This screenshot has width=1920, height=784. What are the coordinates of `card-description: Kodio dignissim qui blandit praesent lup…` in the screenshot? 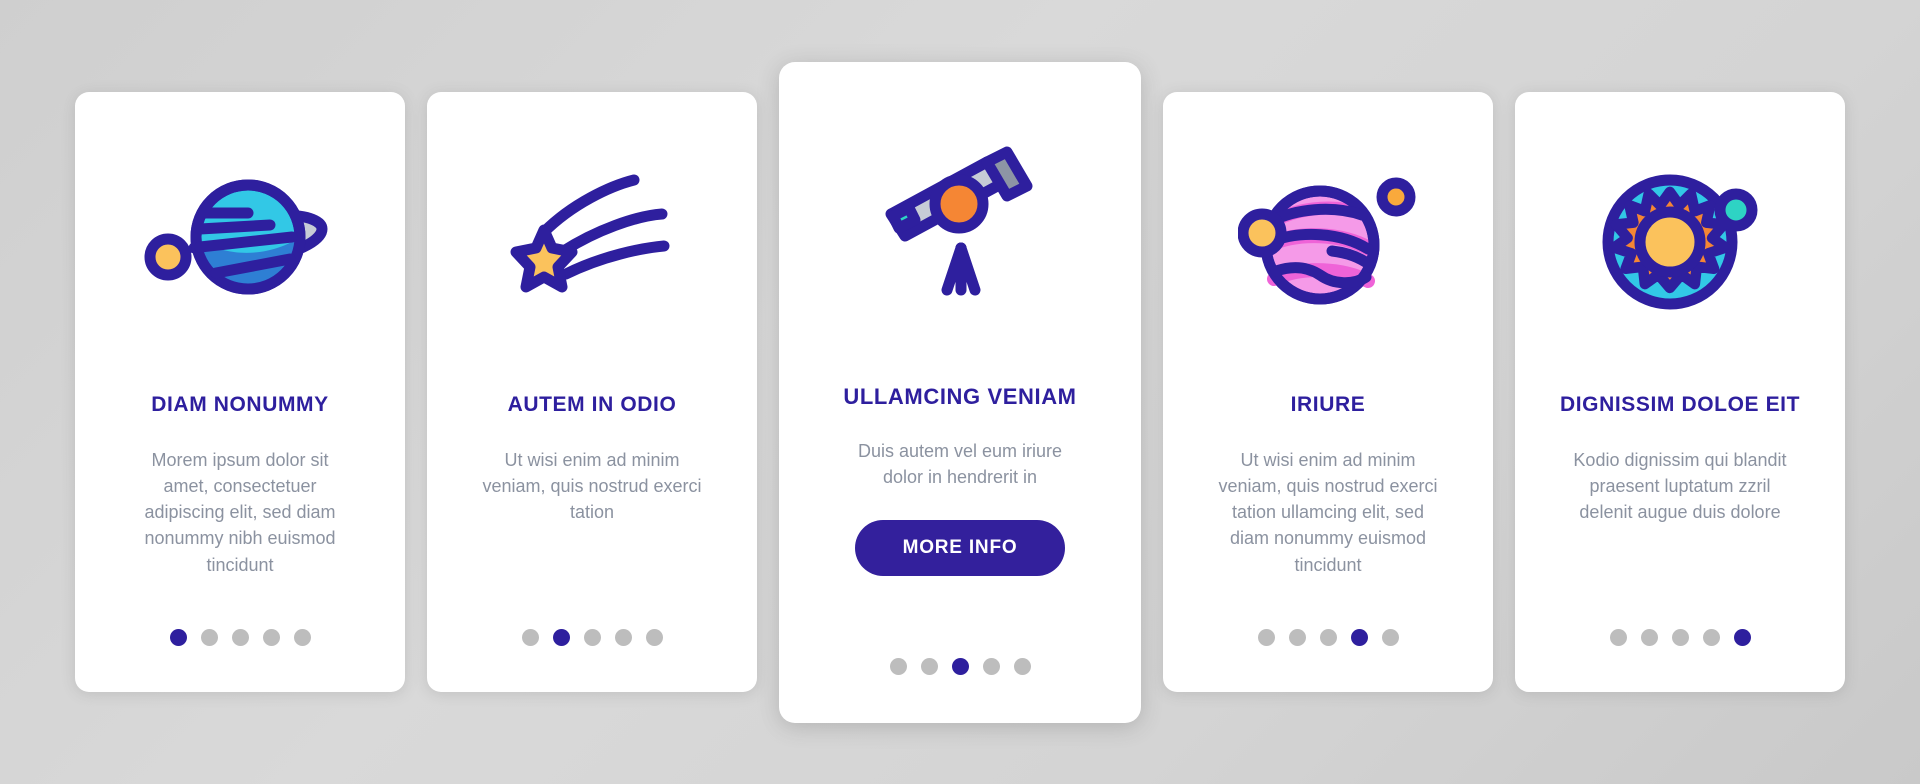 It's located at (1680, 486).